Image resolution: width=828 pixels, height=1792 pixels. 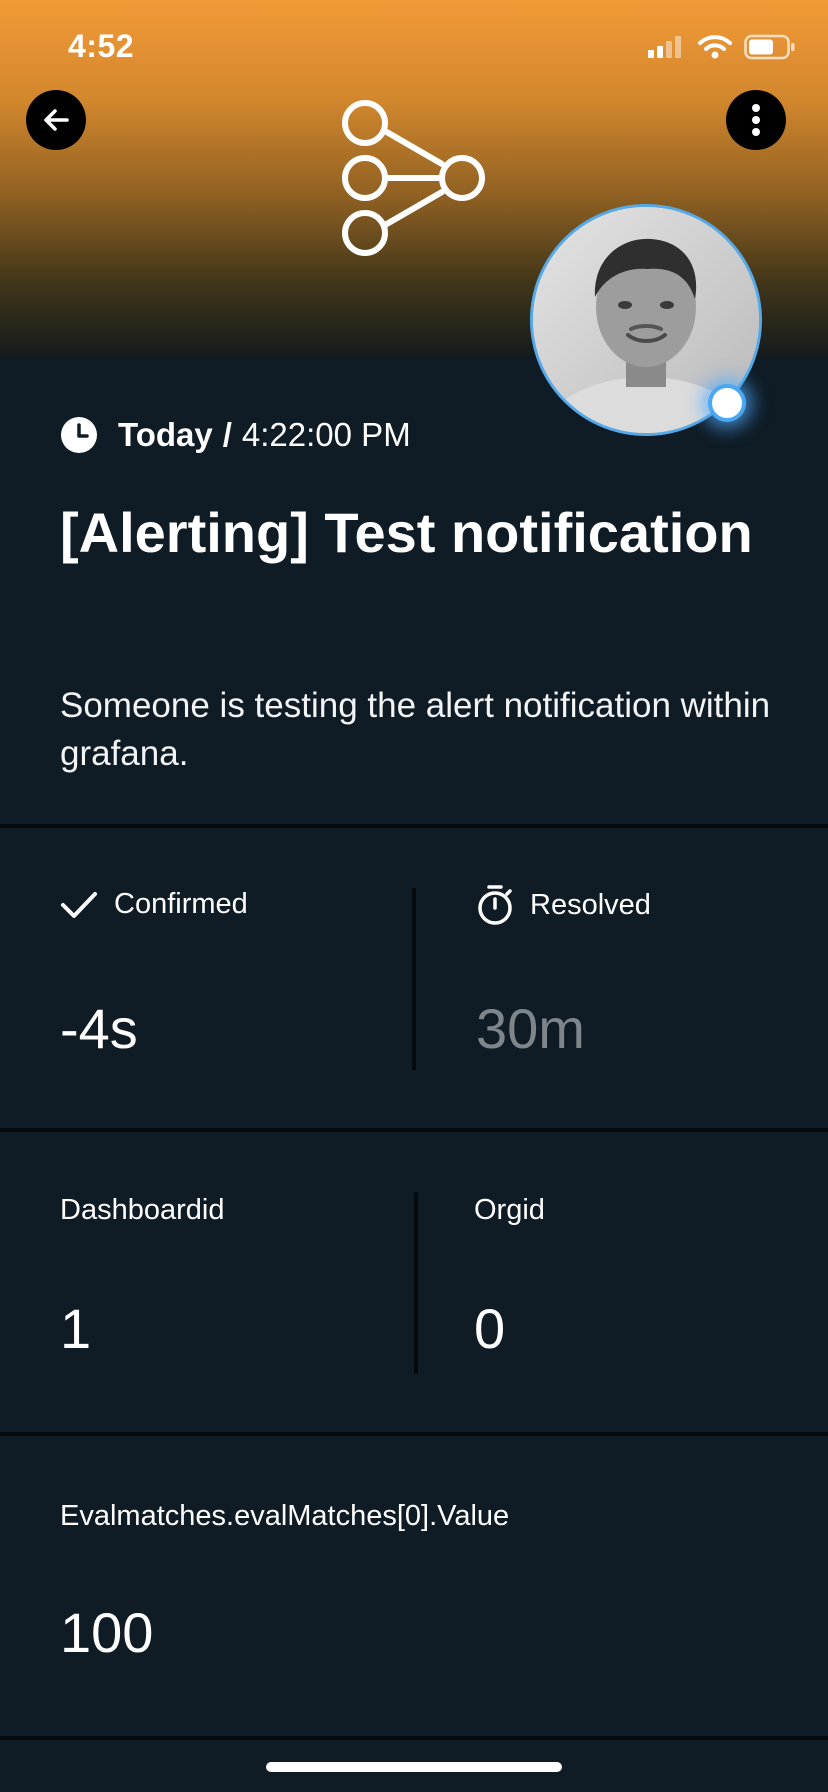 I want to click on checkmark-icon, so click(x=79, y=904).